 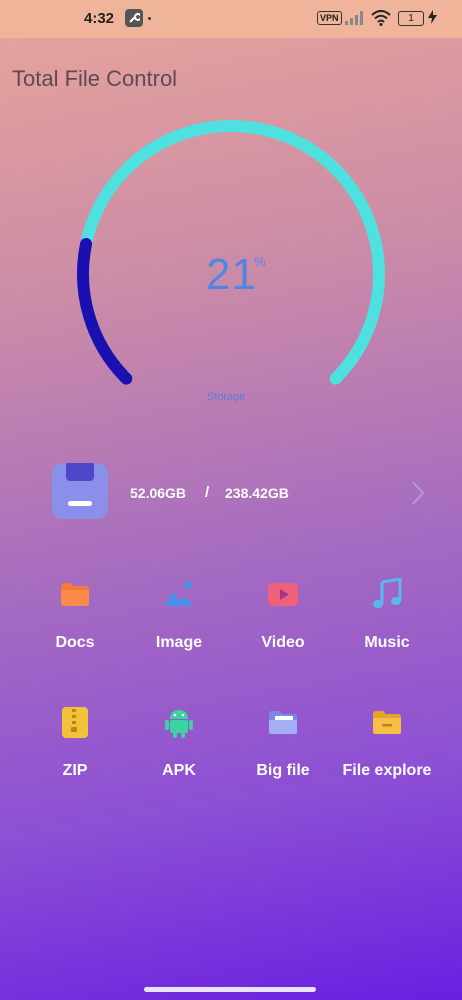 What do you see at coordinates (283, 770) in the screenshot?
I see `category-label: Big file` at bounding box center [283, 770].